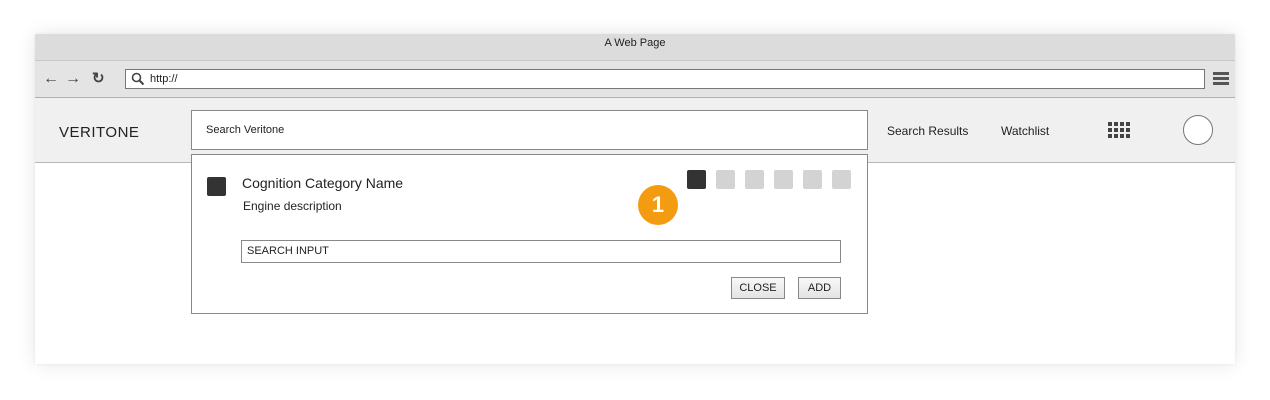  Describe the element at coordinates (99, 132) in the screenshot. I see `brand-logo: VERITONE` at that location.